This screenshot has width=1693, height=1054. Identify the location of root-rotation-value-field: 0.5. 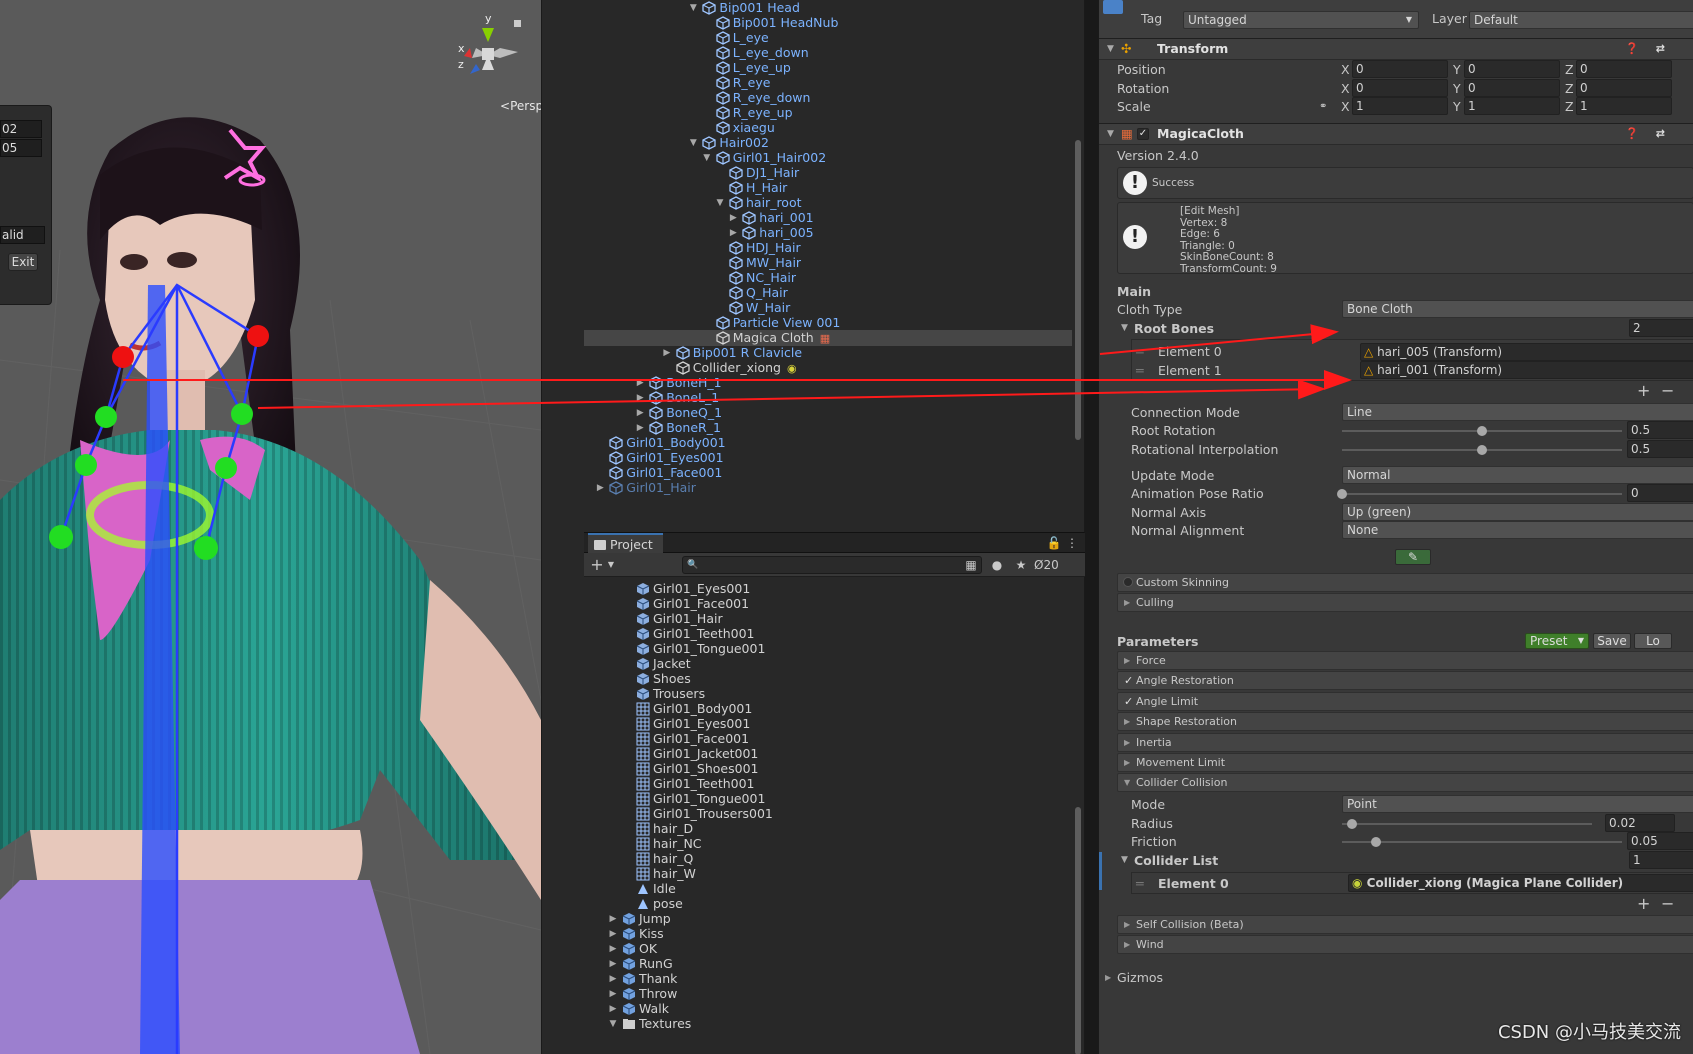
(1660, 430).